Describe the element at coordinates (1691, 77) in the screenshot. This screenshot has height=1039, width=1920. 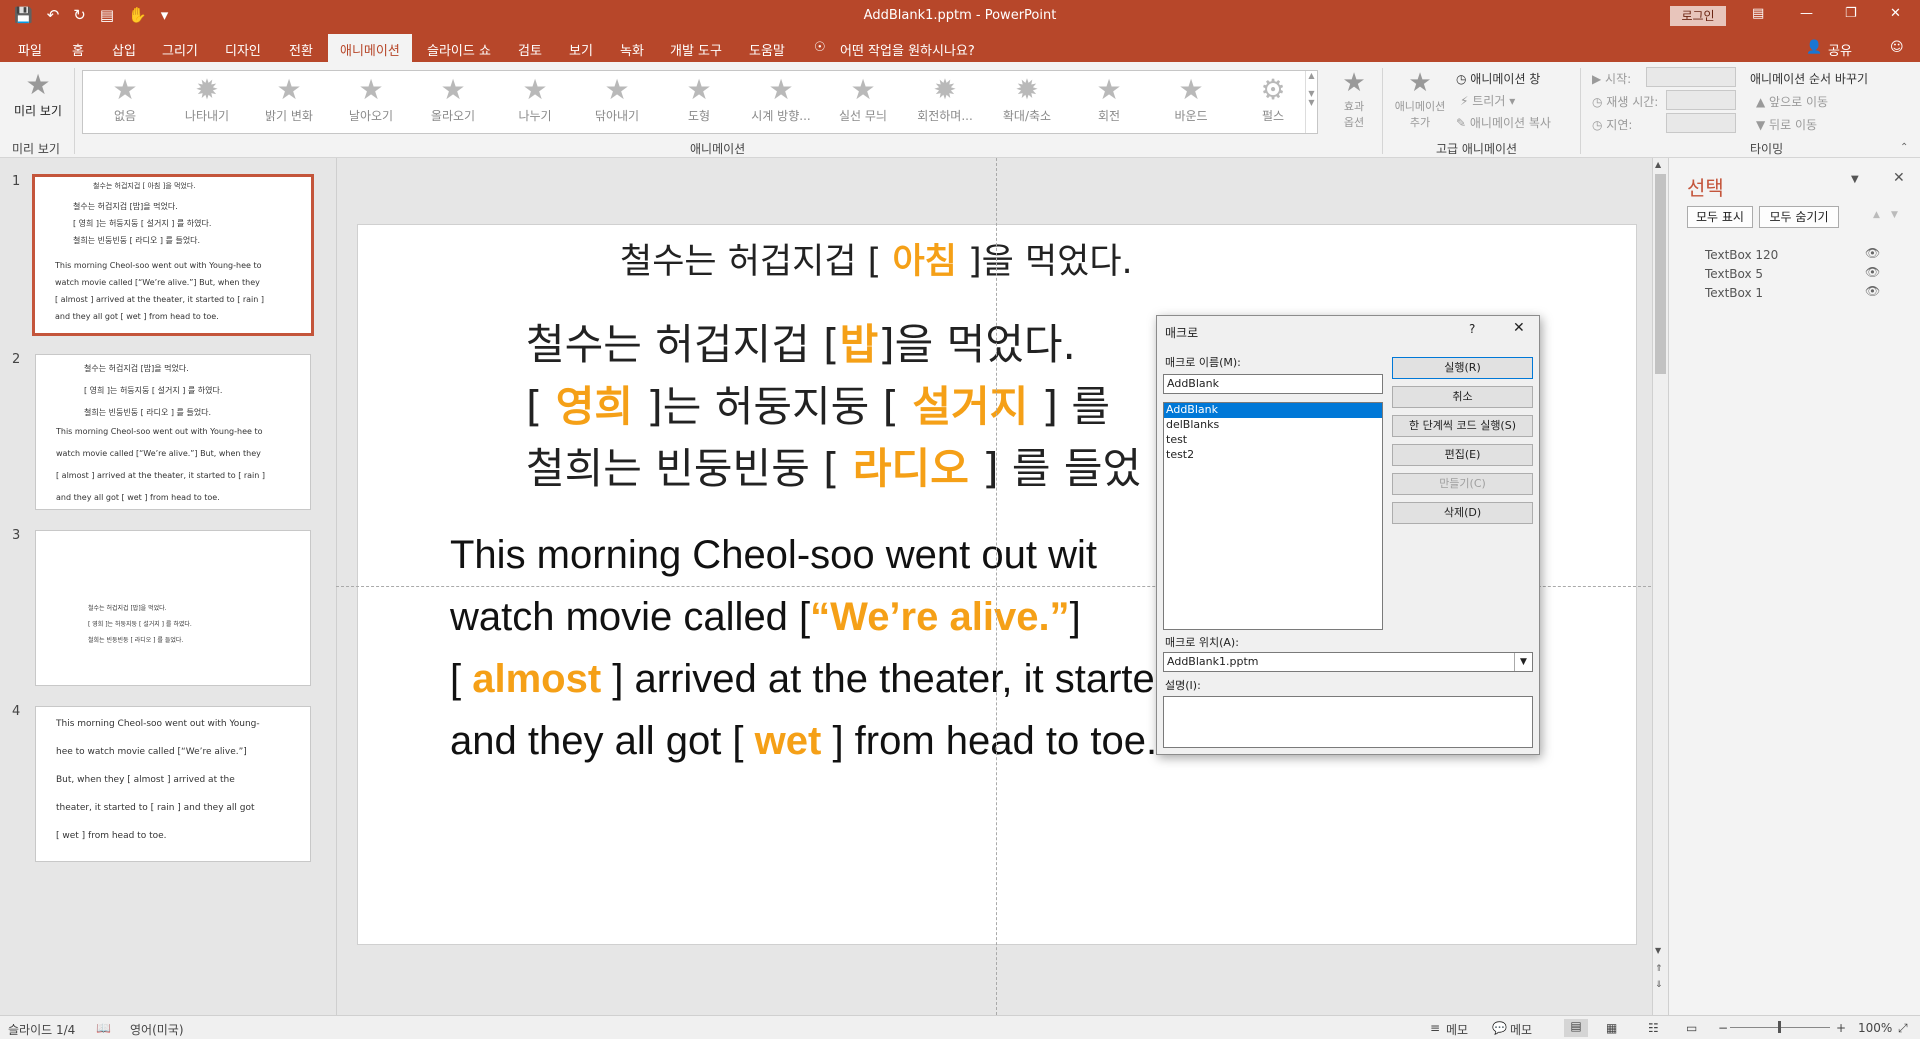
I see `start-dropdown` at that location.